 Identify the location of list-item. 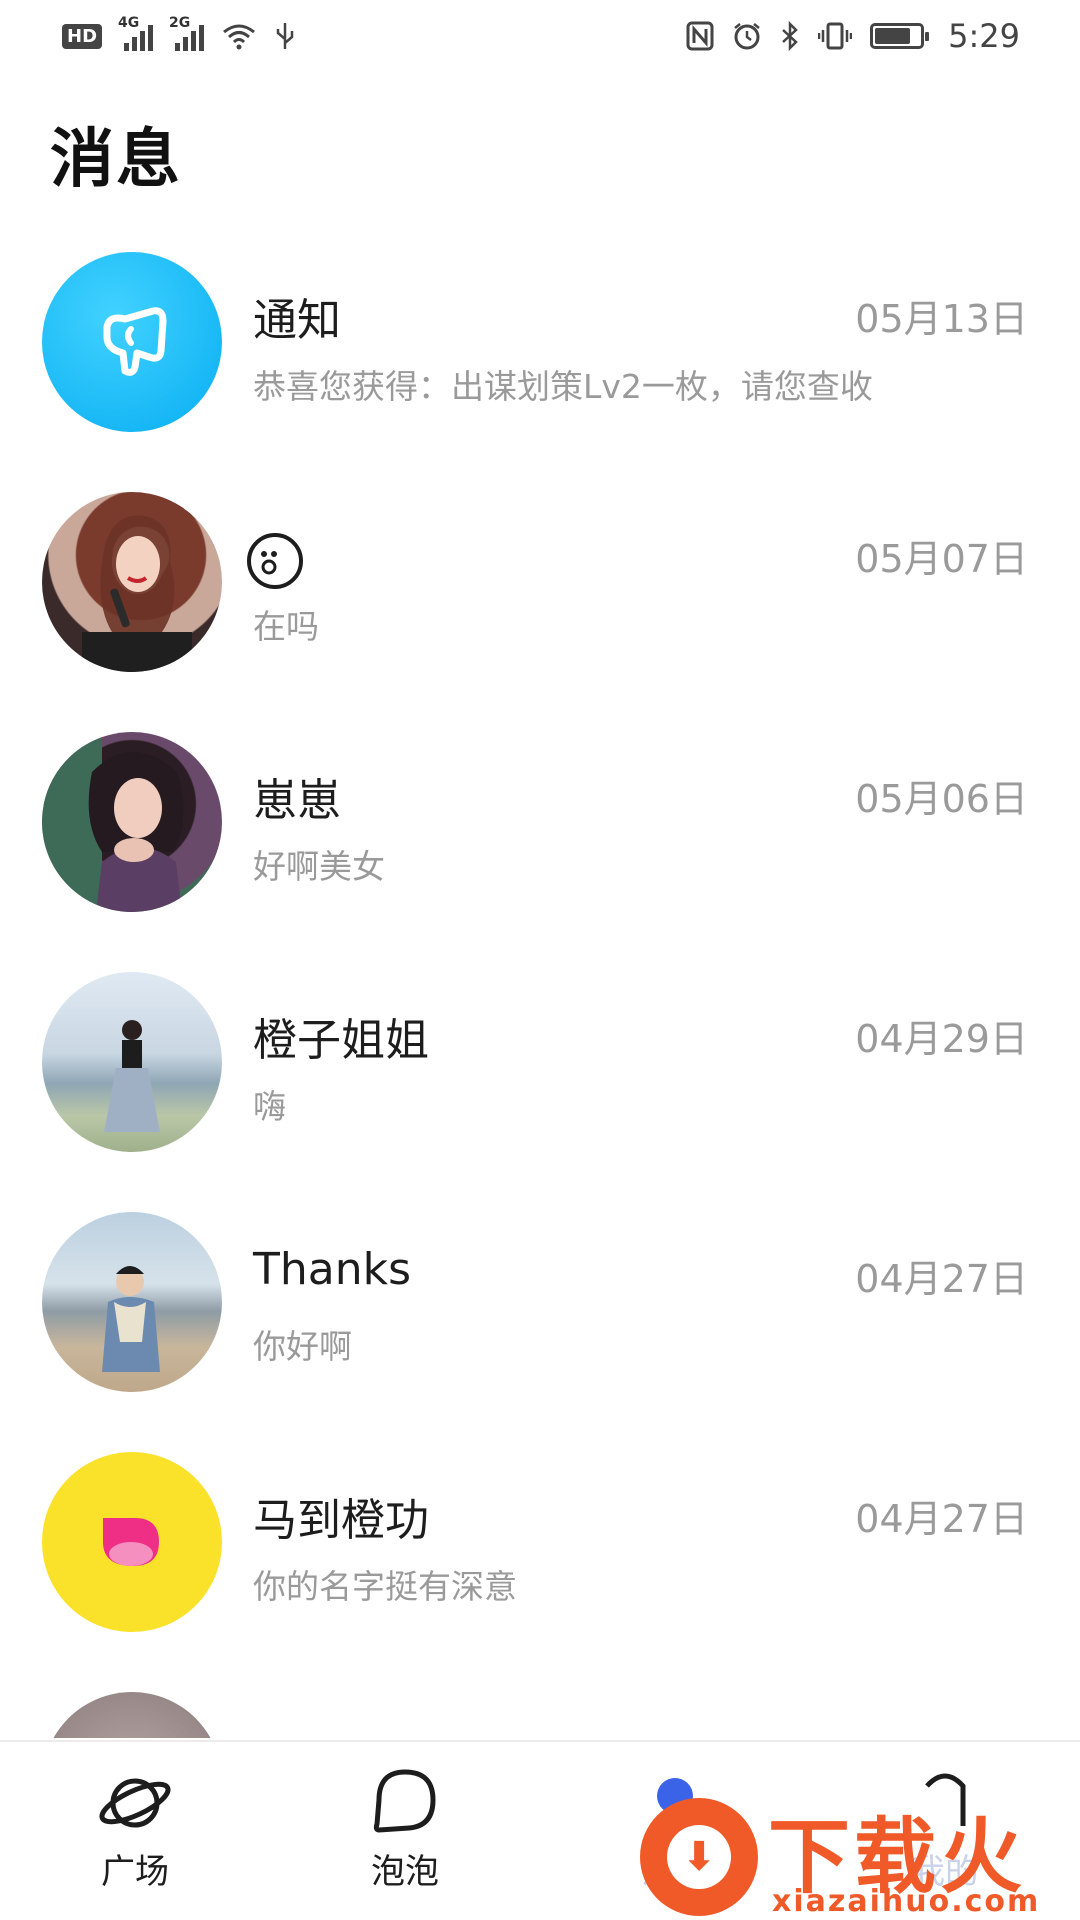
(540, 1709).